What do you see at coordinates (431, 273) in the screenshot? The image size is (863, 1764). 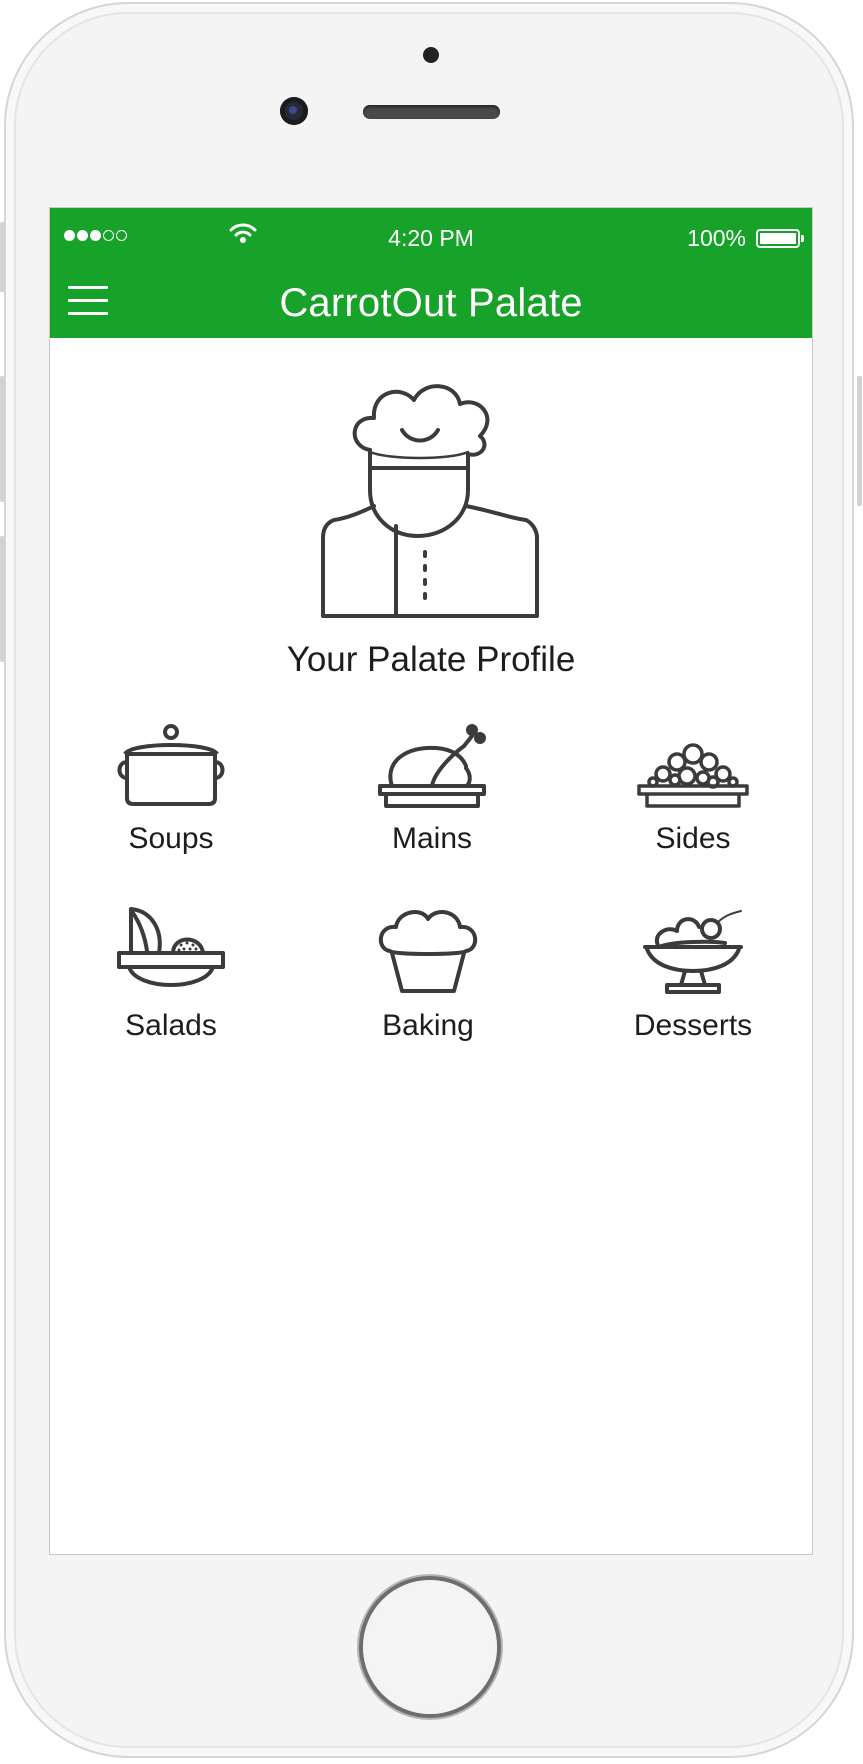 I see `navigation-bar: 4:20 PM 100% CarrotOut Palate` at bounding box center [431, 273].